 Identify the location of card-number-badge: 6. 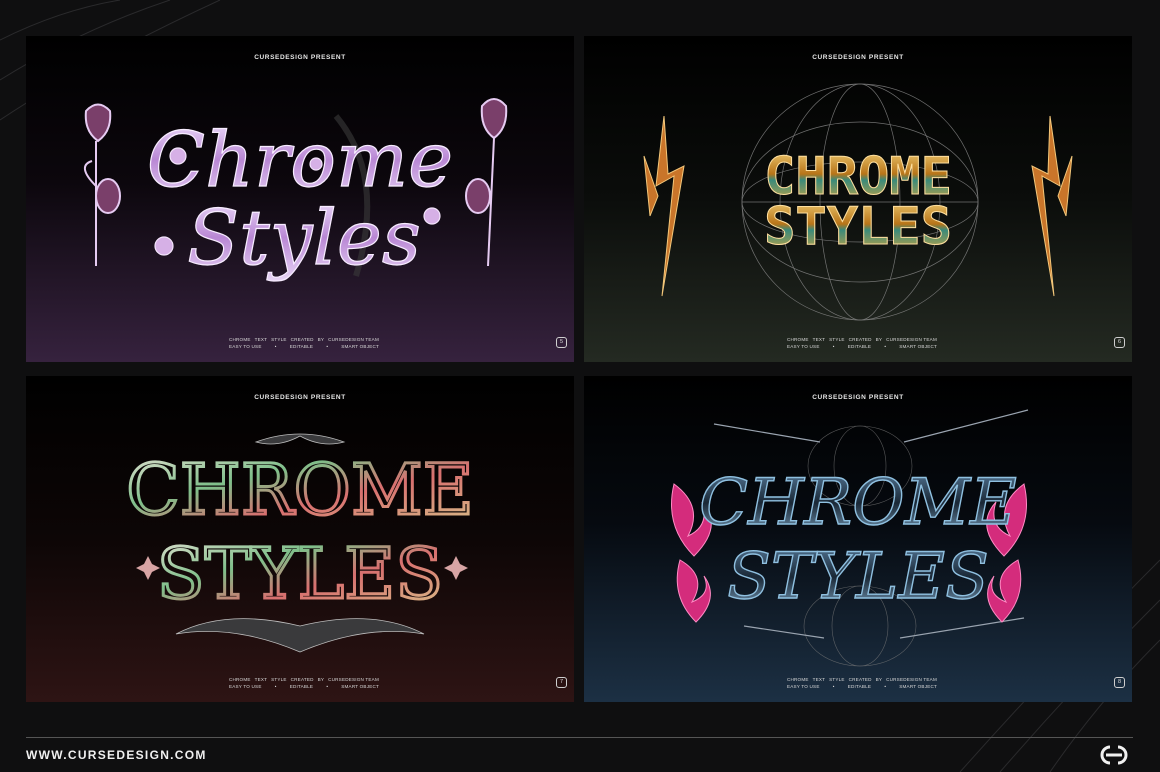
(1119, 342).